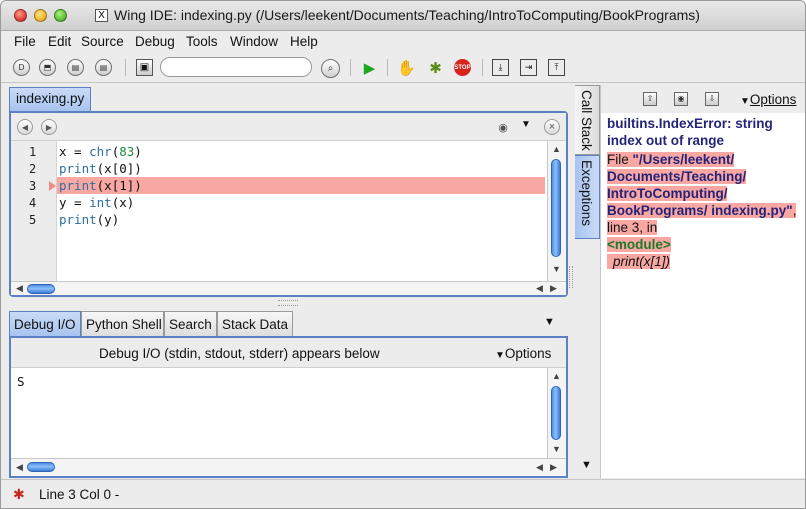 This screenshot has height=509, width=806. Describe the element at coordinates (571, 277) in the screenshot. I see `vertical-splitter-handle` at that location.